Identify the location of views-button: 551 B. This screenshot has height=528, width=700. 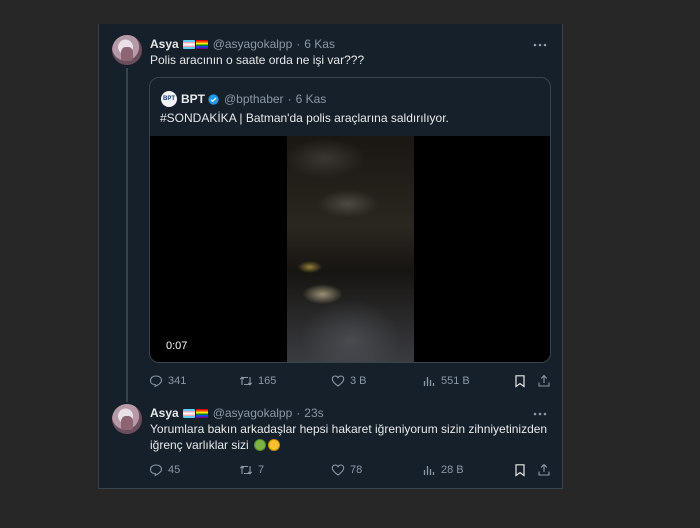
(446, 381).